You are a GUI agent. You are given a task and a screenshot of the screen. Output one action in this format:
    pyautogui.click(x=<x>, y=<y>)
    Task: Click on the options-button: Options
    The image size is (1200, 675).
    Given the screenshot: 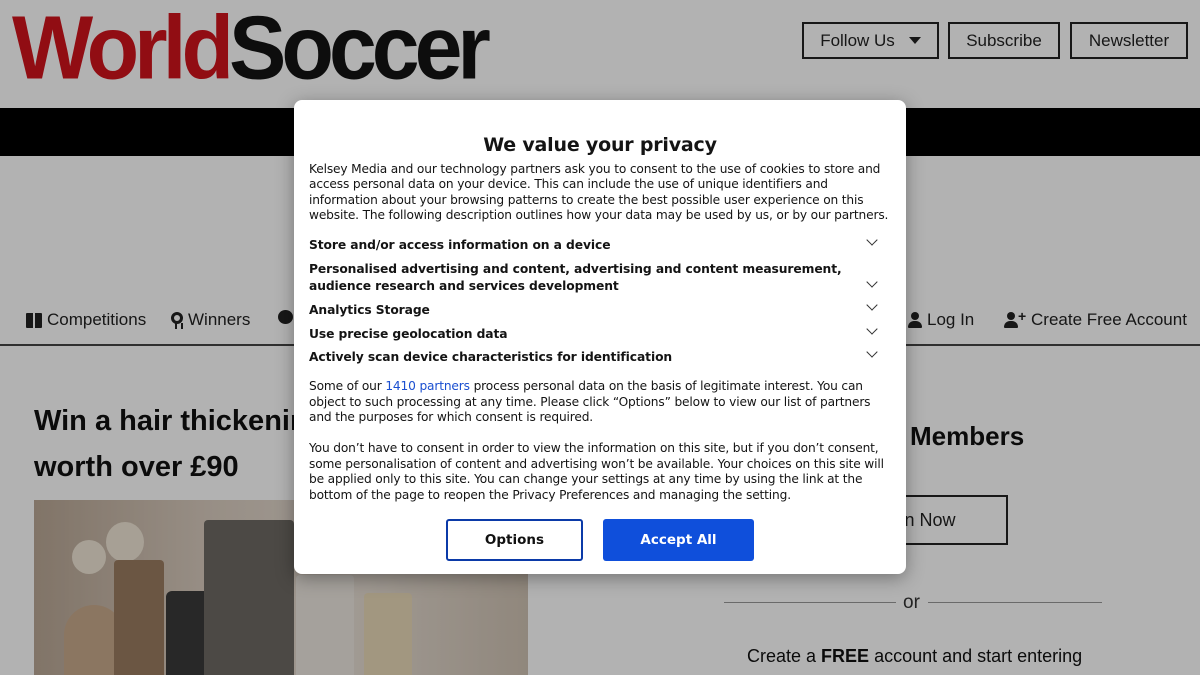 What is the action you would take?
    pyautogui.click(x=514, y=540)
    